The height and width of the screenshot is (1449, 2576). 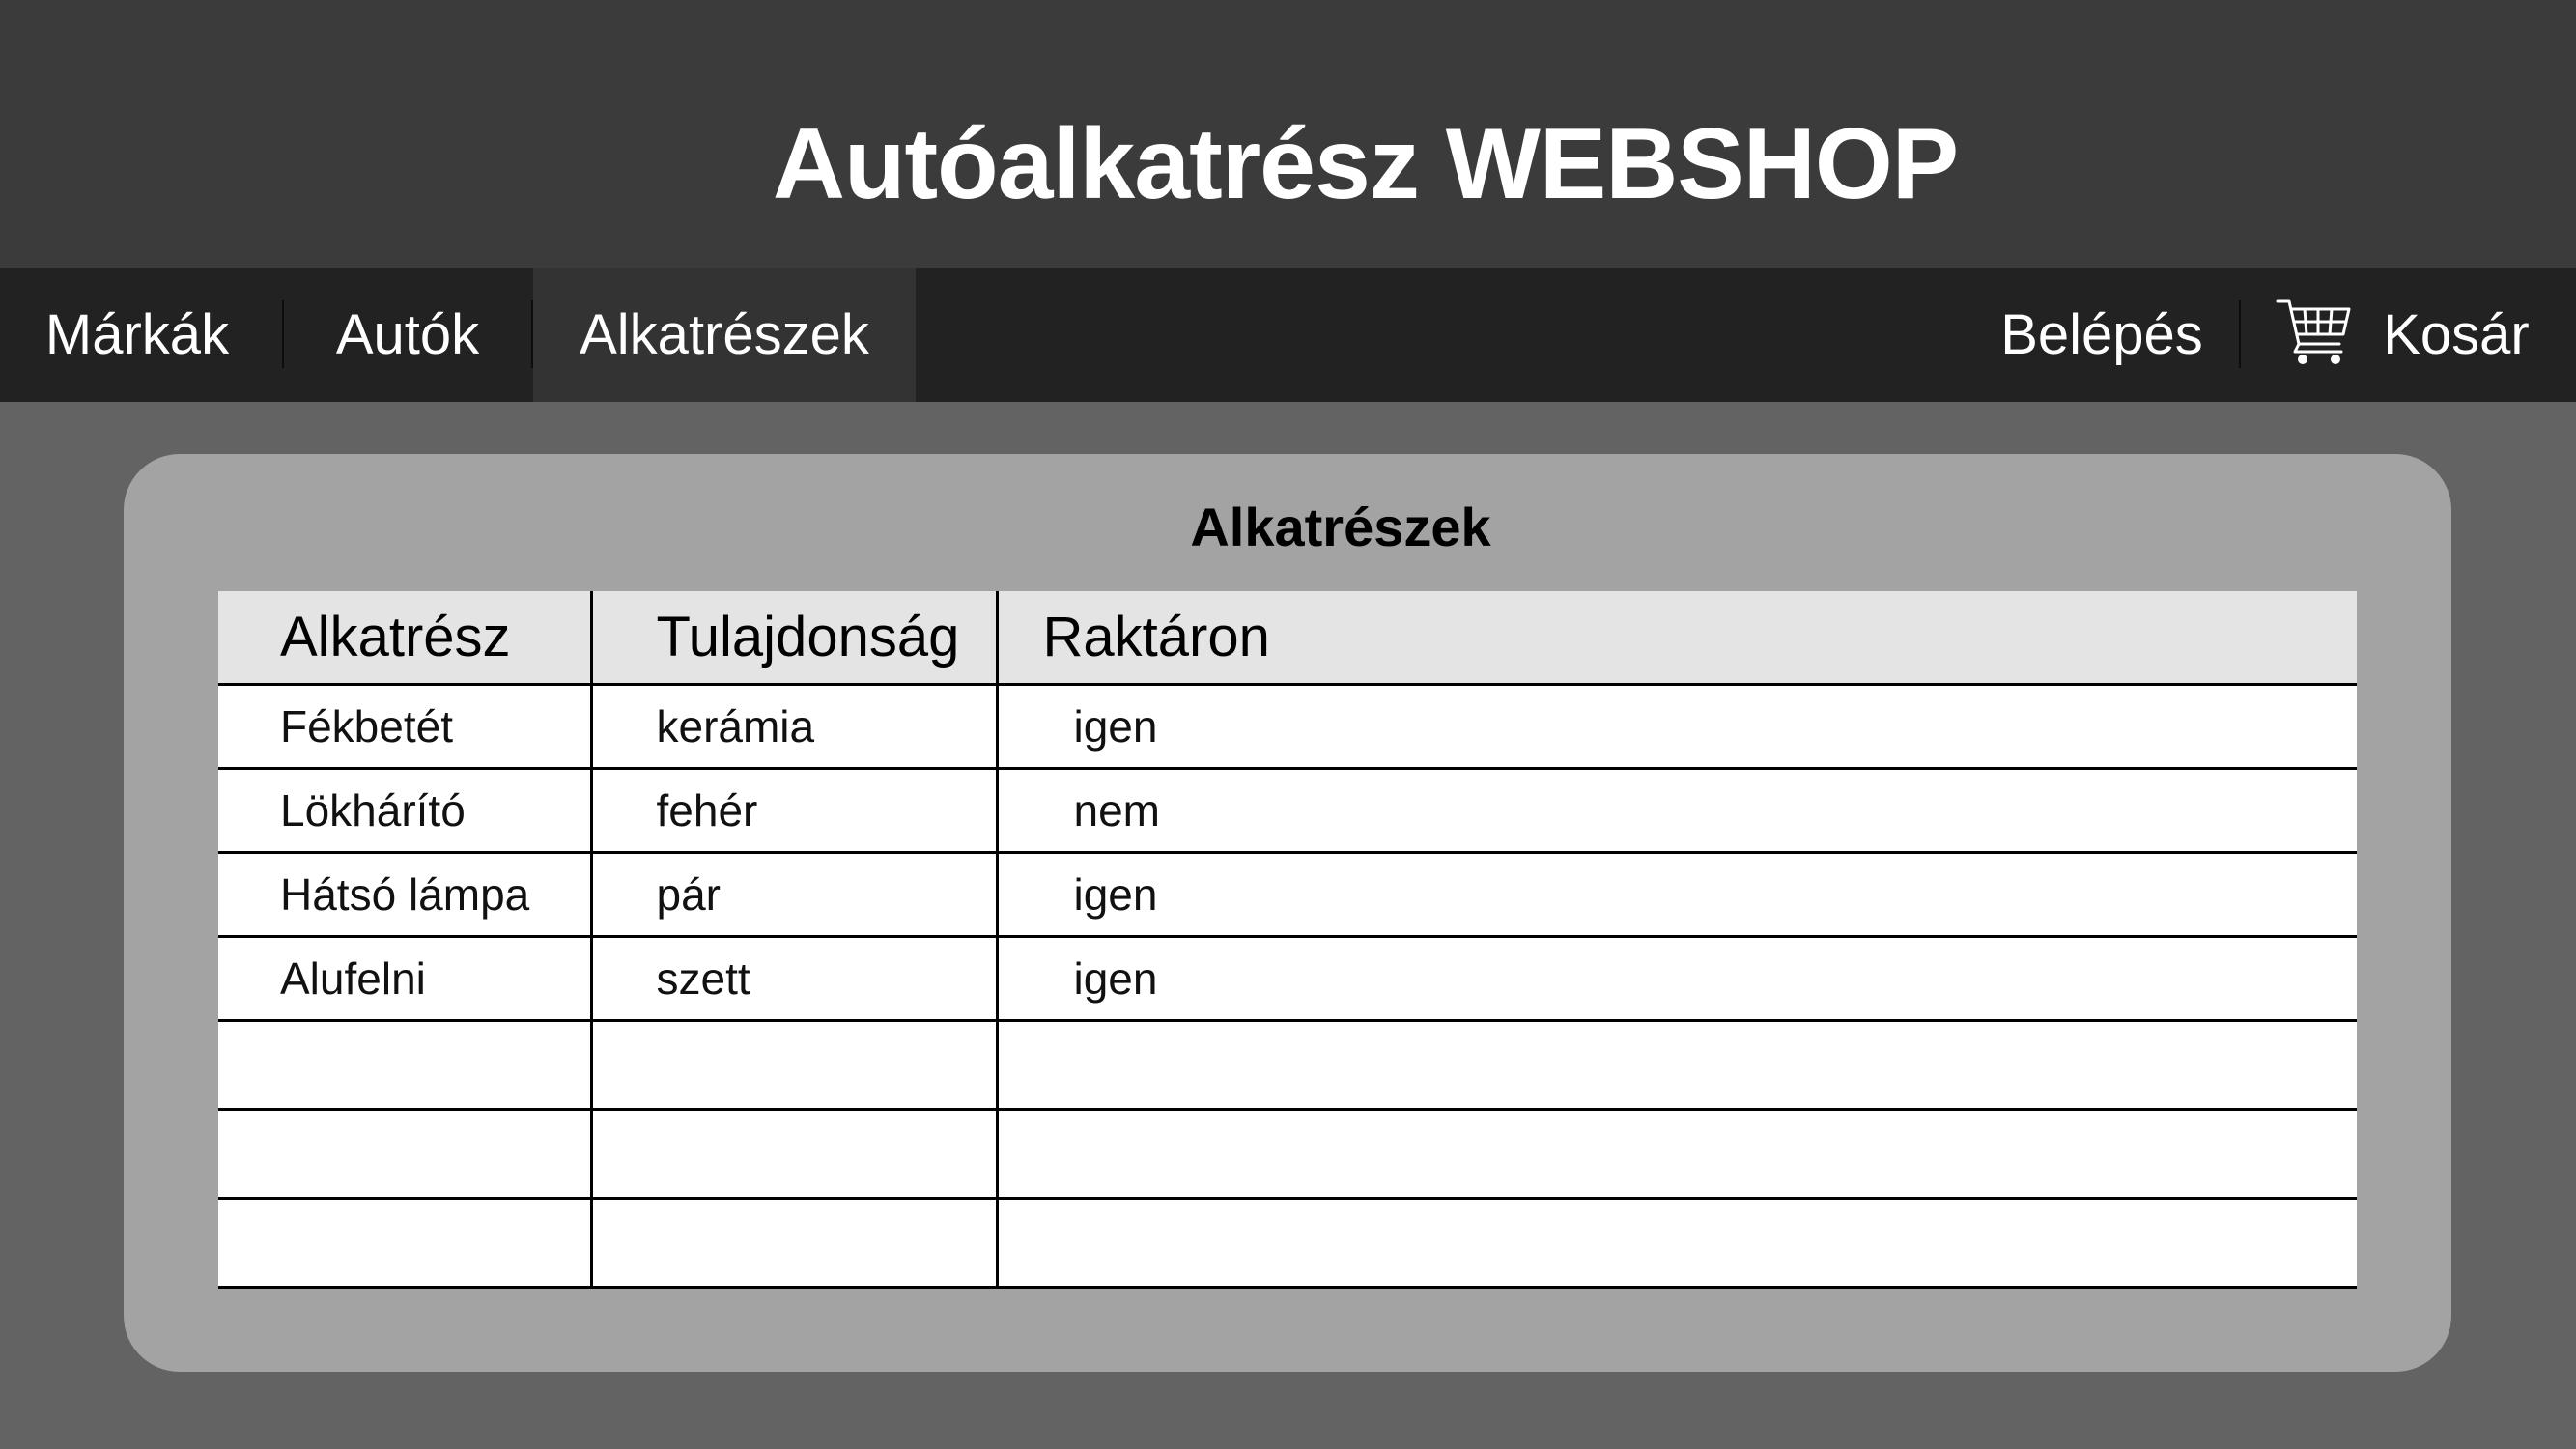 What do you see at coordinates (793, 895) in the screenshot?
I see `cell-property: pár` at bounding box center [793, 895].